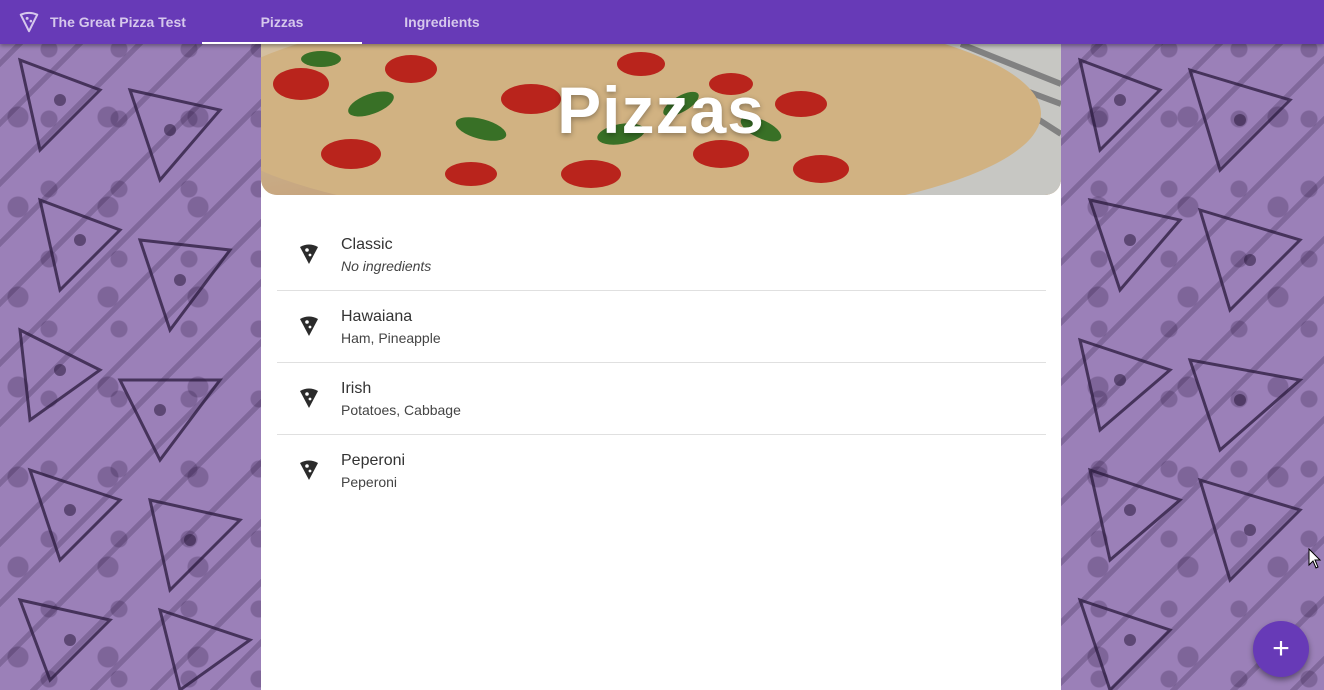 The width and height of the screenshot is (1324, 690). I want to click on pizza-name: Hawaiana, so click(377, 316).